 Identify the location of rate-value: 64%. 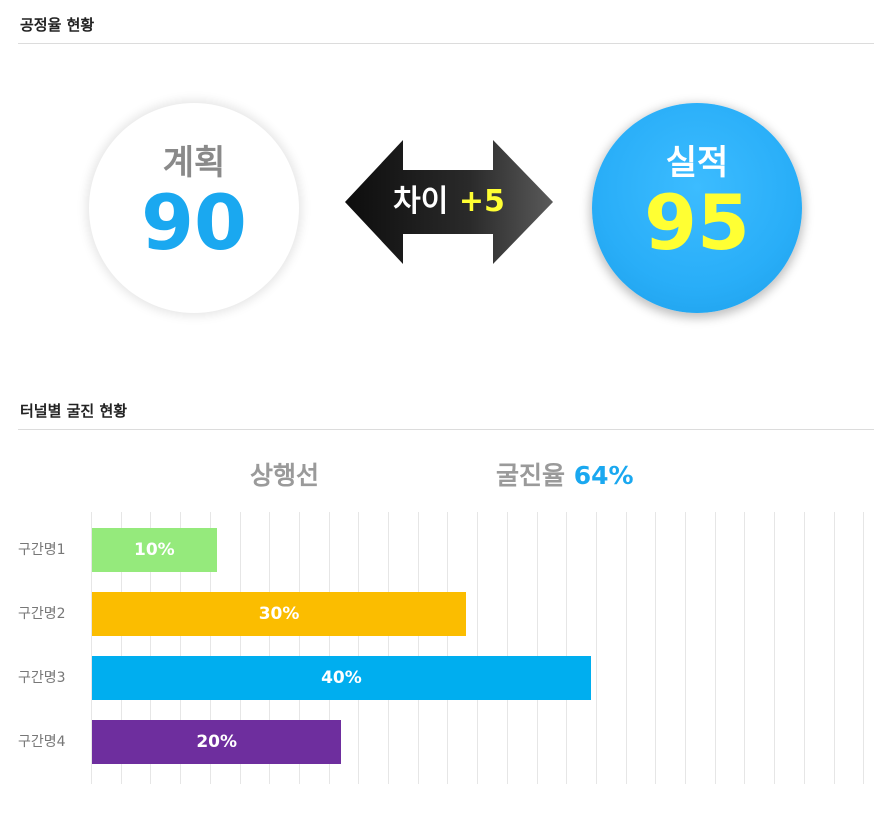
(603, 475).